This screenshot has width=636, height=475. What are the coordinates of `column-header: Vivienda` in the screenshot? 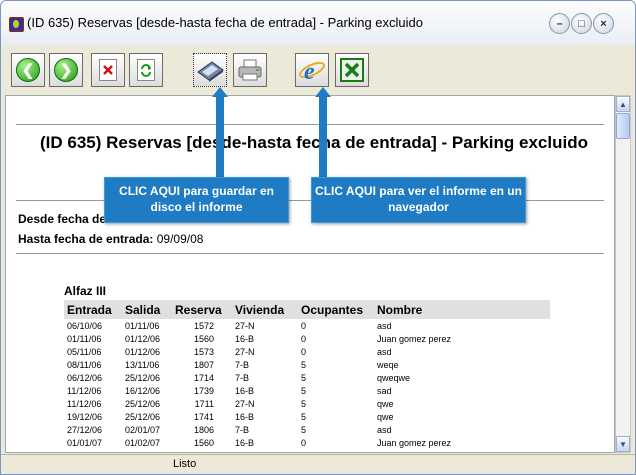 It's located at (265, 309).